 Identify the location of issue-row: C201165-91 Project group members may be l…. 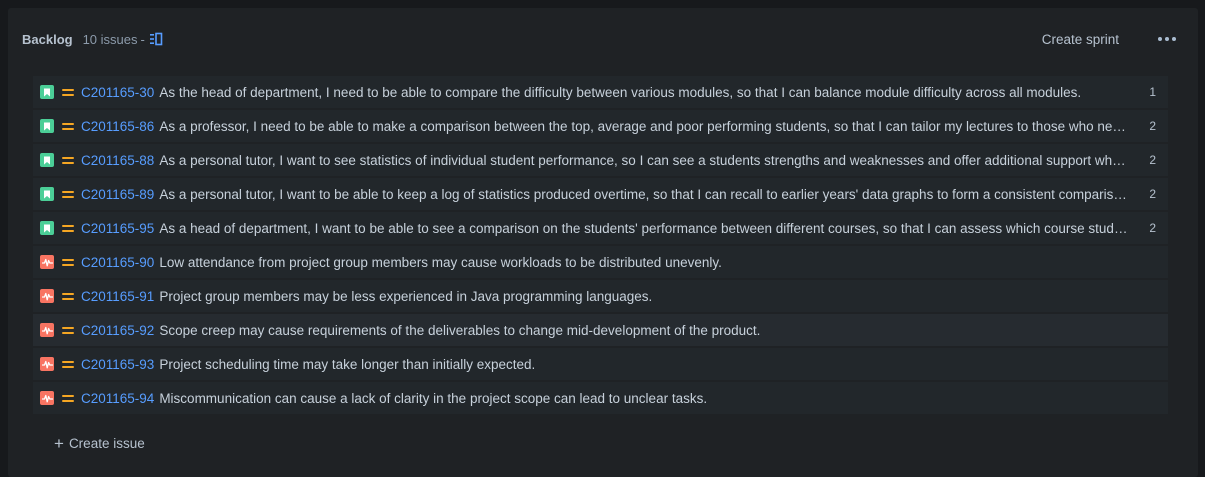
(600, 296).